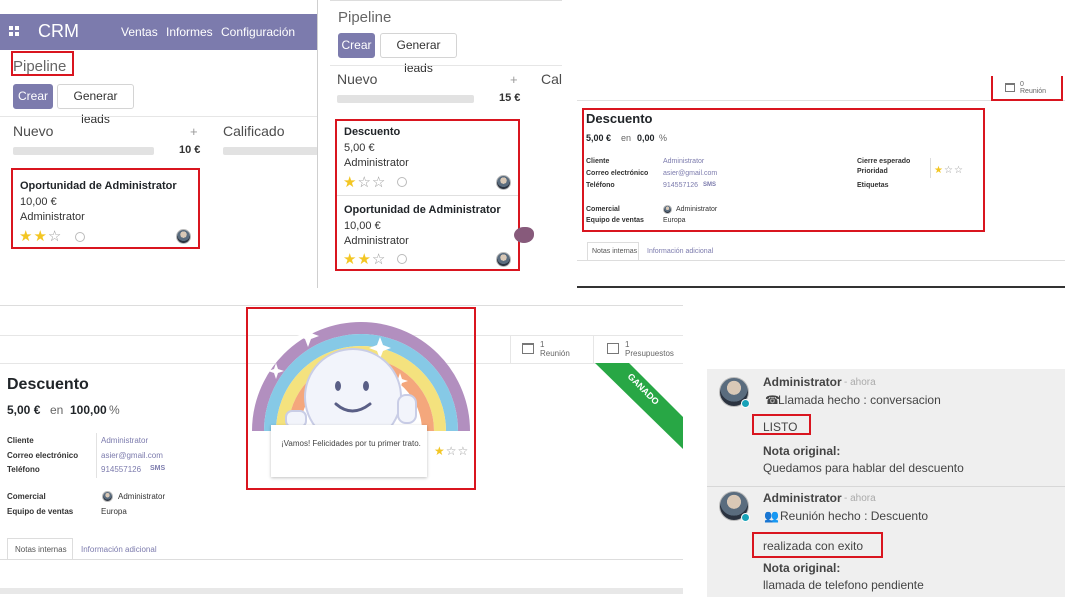 Image resolution: width=1065 pixels, height=597 pixels. What do you see at coordinates (139, 32) in the screenshot?
I see `menu-ventas: Ventas` at bounding box center [139, 32].